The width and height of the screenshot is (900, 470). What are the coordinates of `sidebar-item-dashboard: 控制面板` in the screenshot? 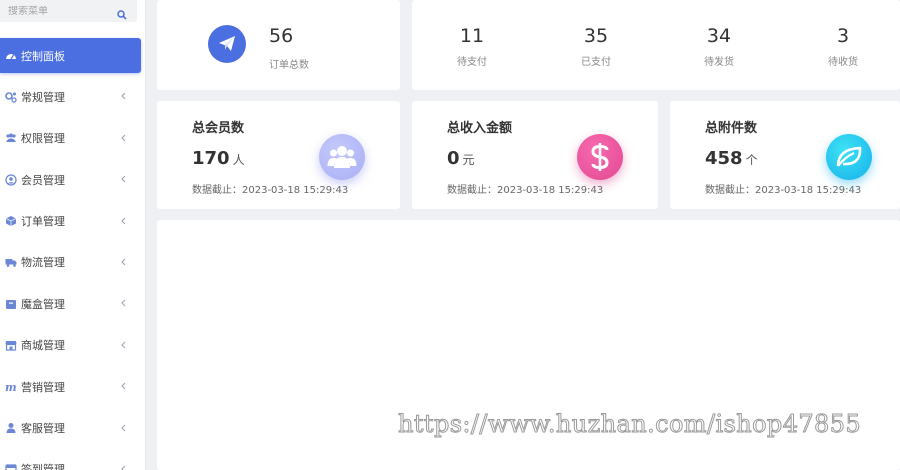 It's located at (70, 55).